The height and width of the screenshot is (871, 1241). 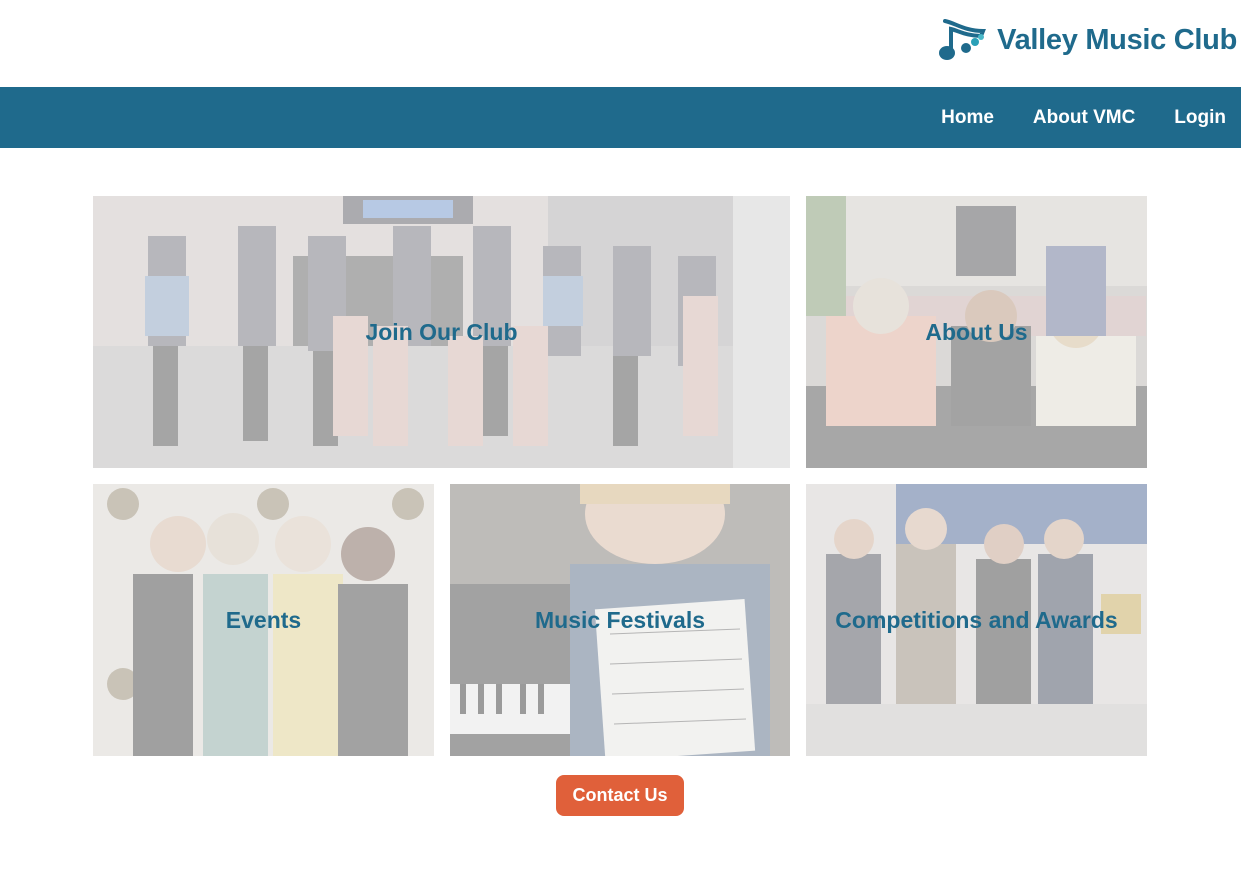 I want to click on tile-events: Events, so click(x=263, y=620).